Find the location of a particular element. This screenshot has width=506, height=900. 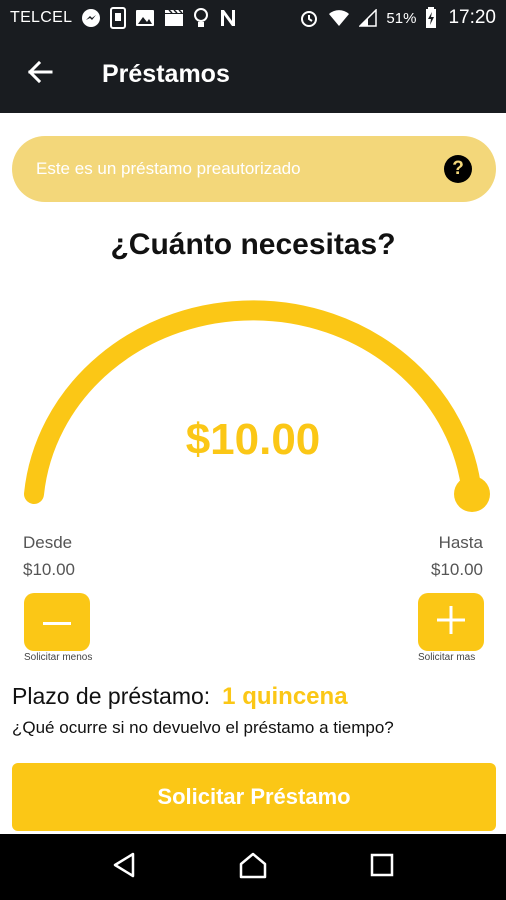

nav-back-button is located at coordinates (124, 867).